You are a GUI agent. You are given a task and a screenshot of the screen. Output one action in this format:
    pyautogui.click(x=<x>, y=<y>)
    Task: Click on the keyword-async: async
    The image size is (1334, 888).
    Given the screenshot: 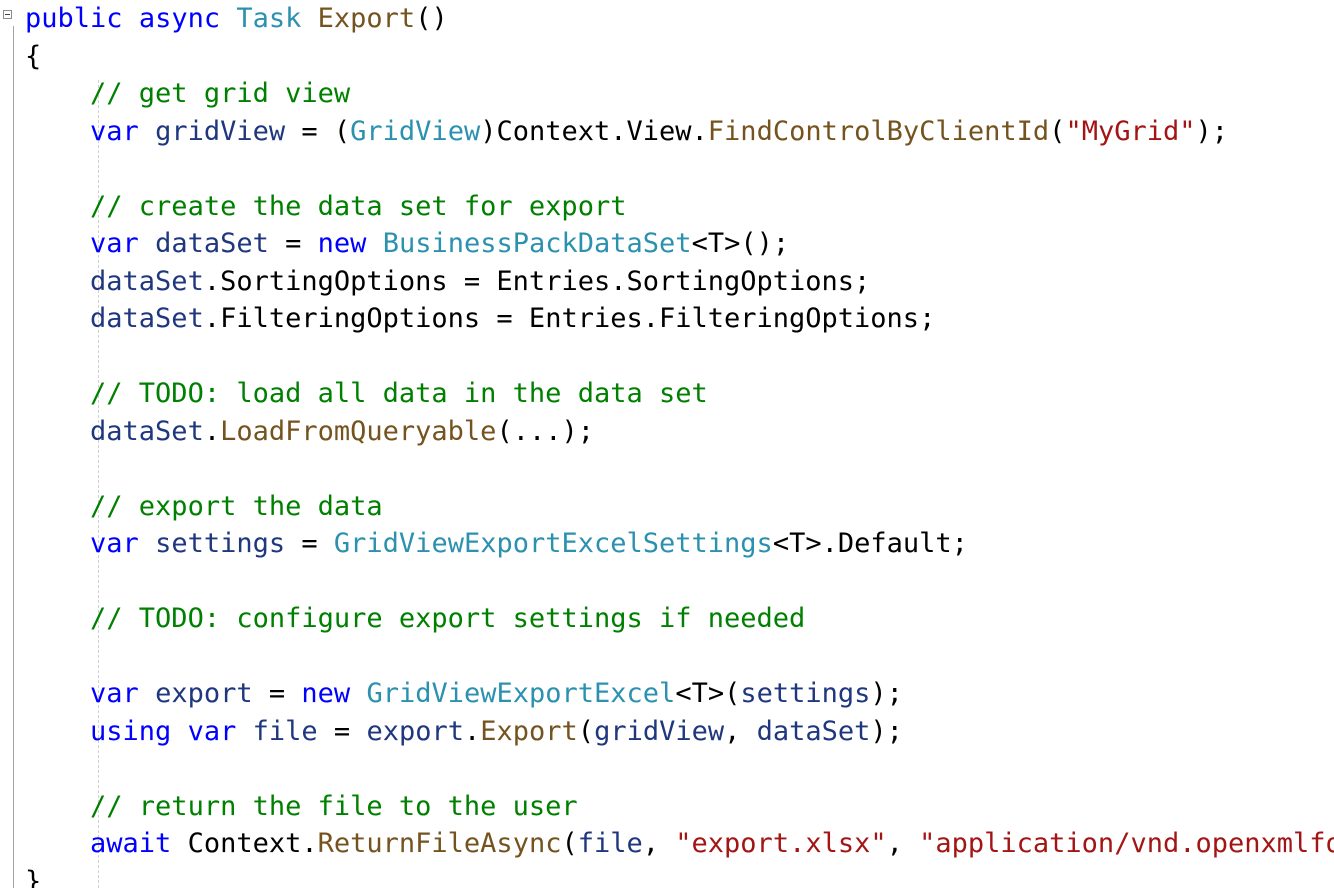 What is the action you would take?
    pyautogui.click(x=179, y=18)
    